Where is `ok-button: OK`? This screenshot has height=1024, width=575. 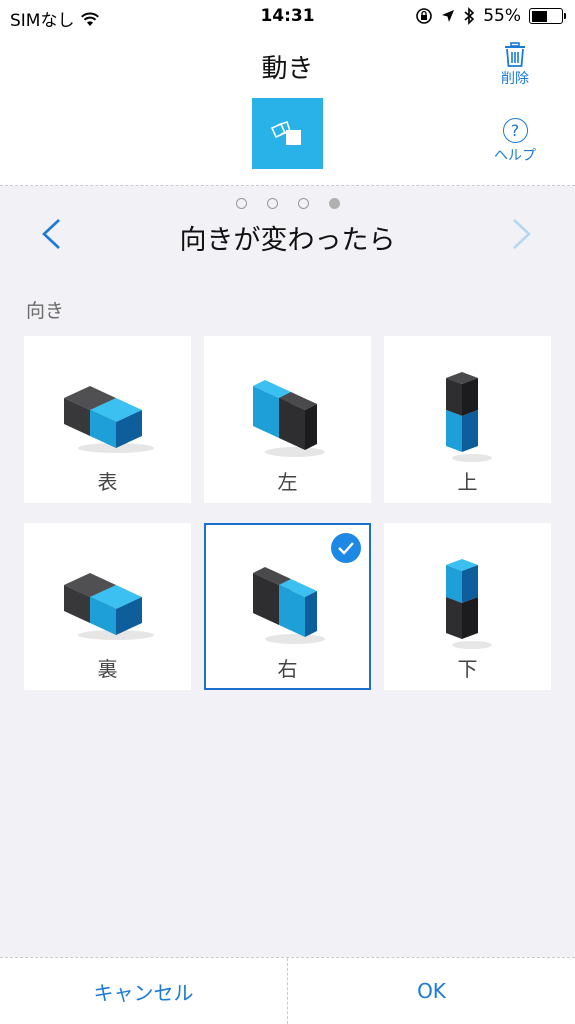 ok-button: OK is located at coordinates (431, 991).